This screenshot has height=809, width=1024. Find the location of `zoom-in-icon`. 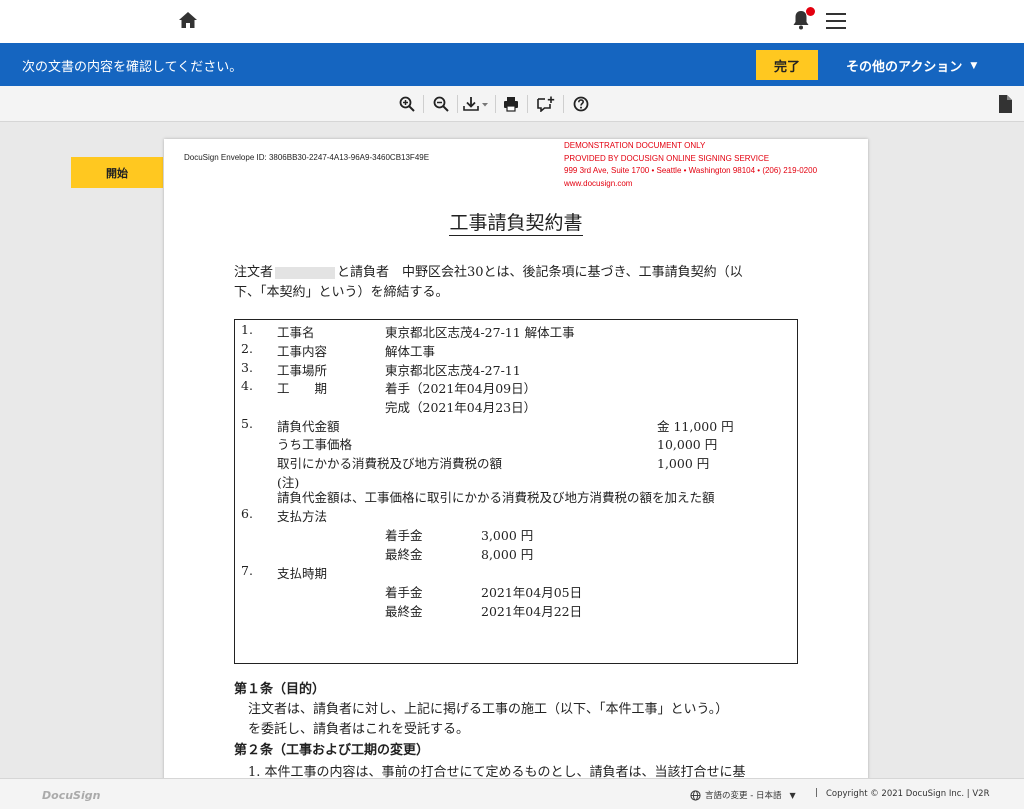

zoom-in-icon is located at coordinates (407, 104).